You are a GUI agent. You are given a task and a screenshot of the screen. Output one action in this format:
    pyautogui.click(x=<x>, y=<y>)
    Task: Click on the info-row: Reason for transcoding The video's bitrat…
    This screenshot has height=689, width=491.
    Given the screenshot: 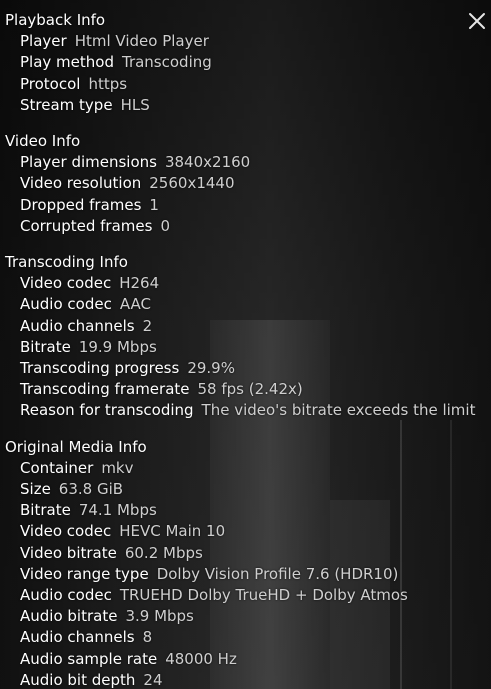 What is the action you would take?
    pyautogui.click(x=248, y=410)
    